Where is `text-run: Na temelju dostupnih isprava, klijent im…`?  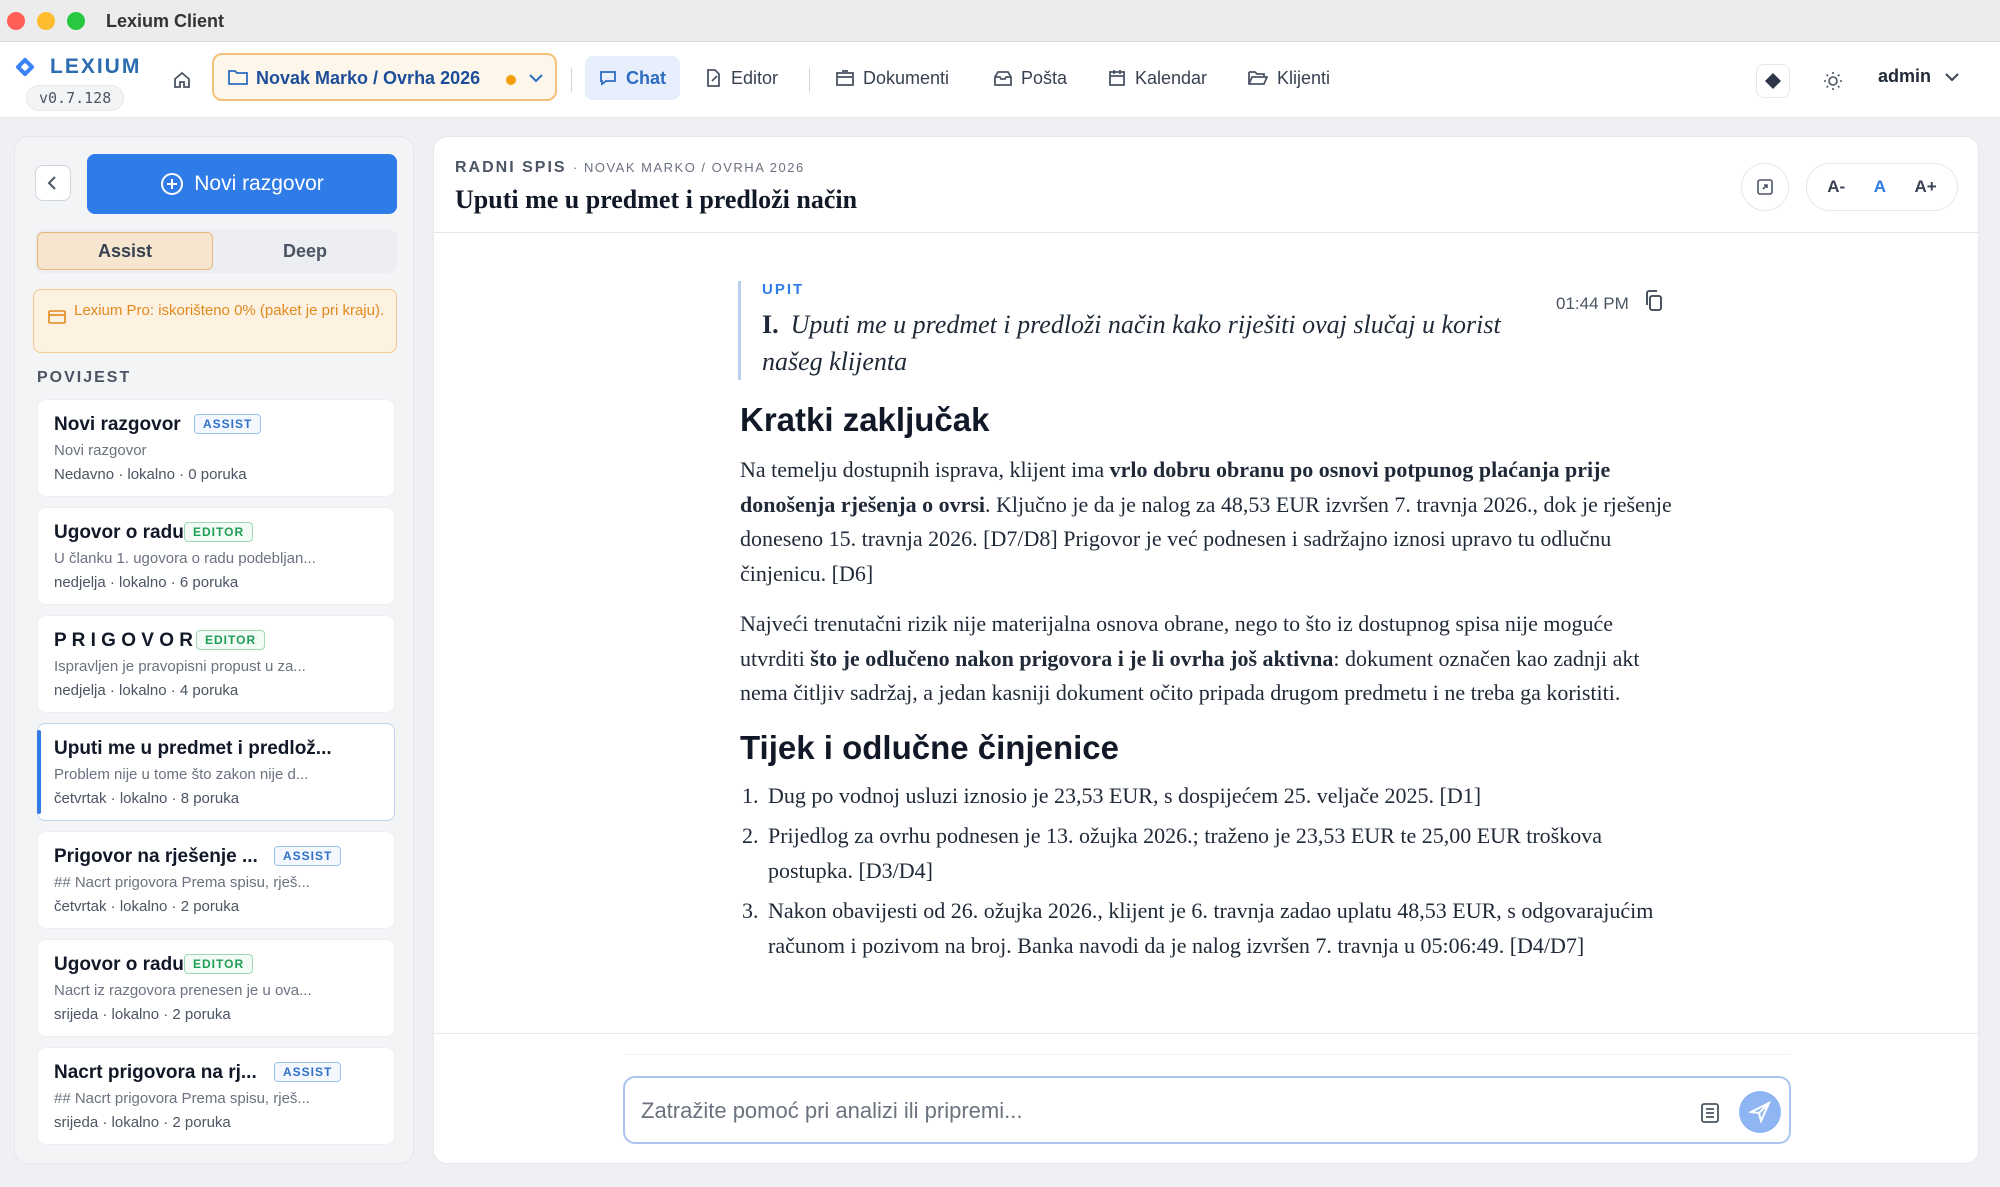 text-run: Na temelju dostupnih isprava, klijent im… is located at coordinates (925, 469).